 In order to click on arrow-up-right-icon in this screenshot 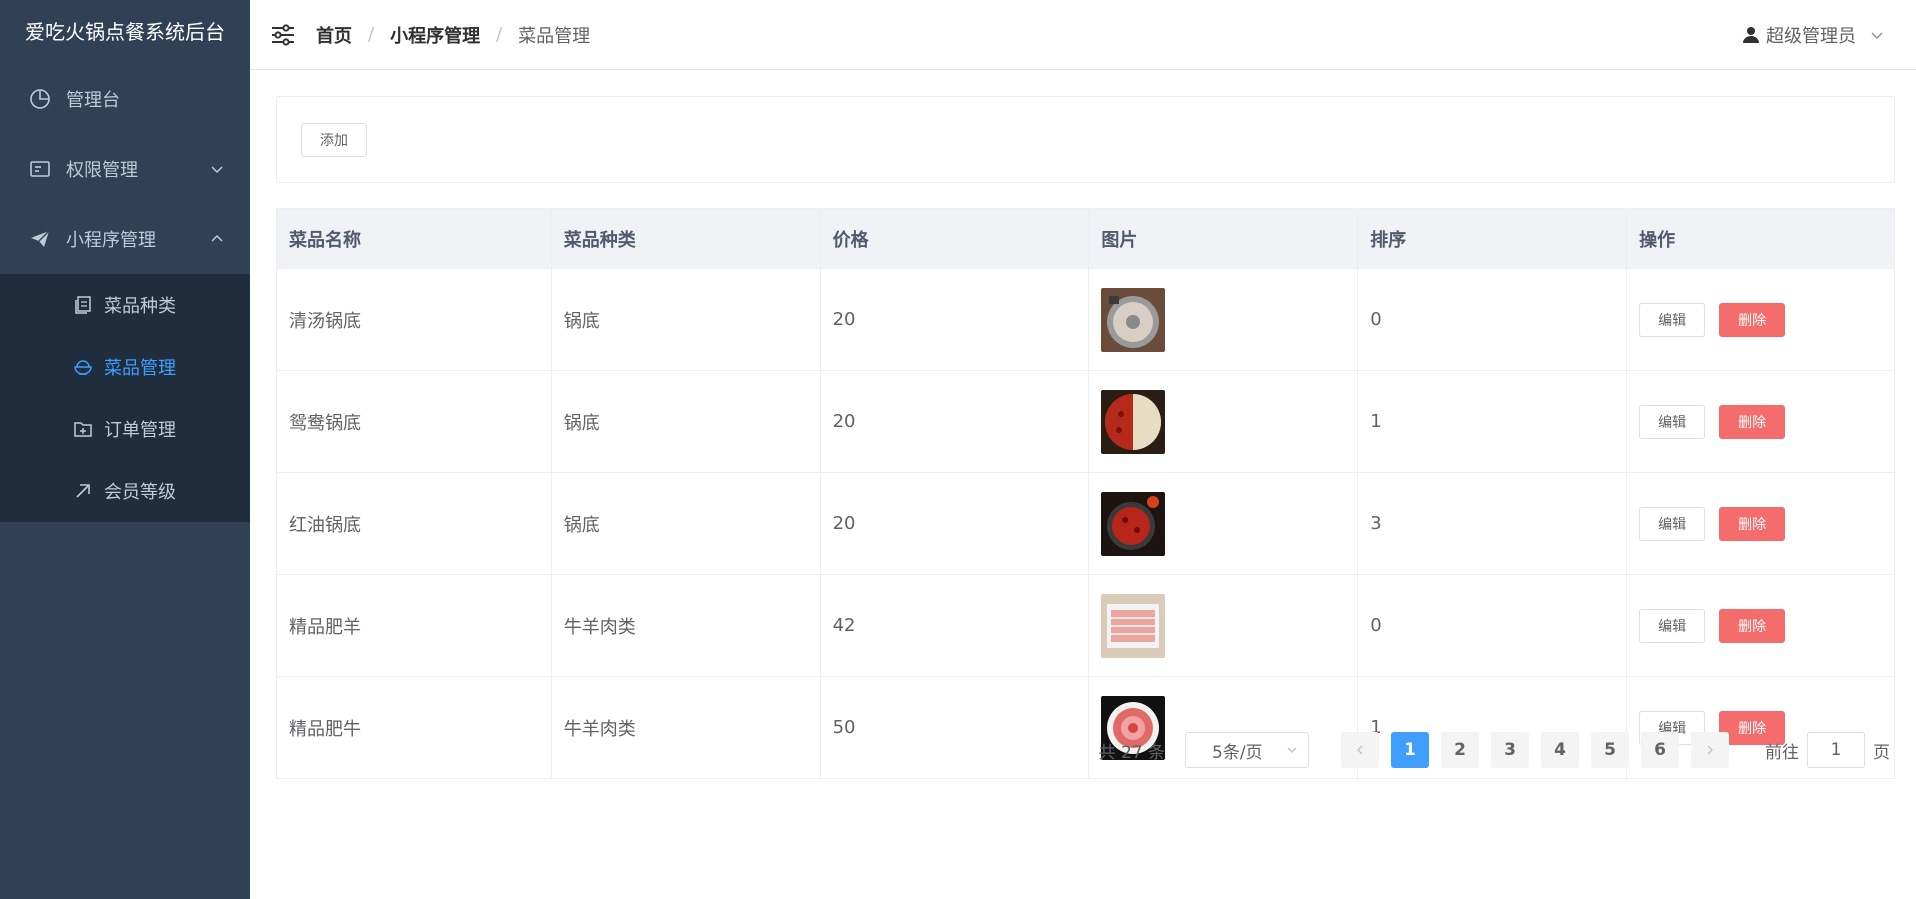, I will do `click(83, 491)`.